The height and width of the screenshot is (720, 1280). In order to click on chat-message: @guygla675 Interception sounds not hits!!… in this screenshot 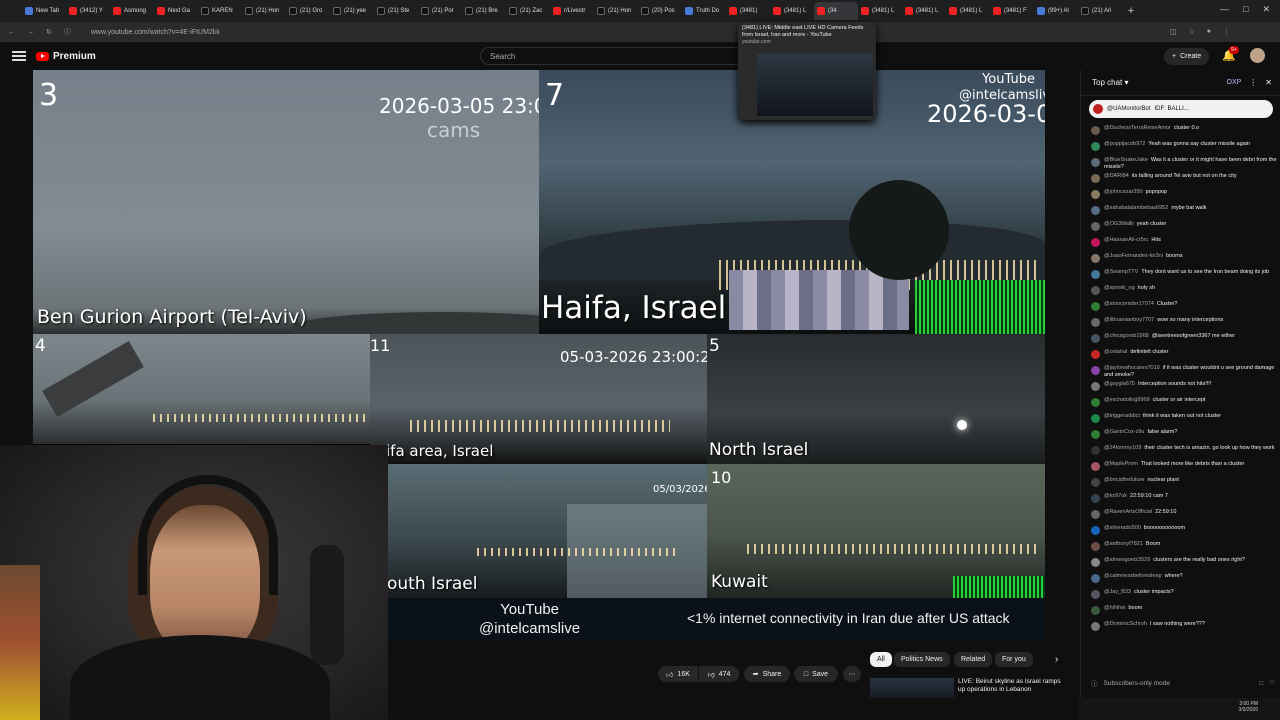, I will do `click(1184, 389)`.